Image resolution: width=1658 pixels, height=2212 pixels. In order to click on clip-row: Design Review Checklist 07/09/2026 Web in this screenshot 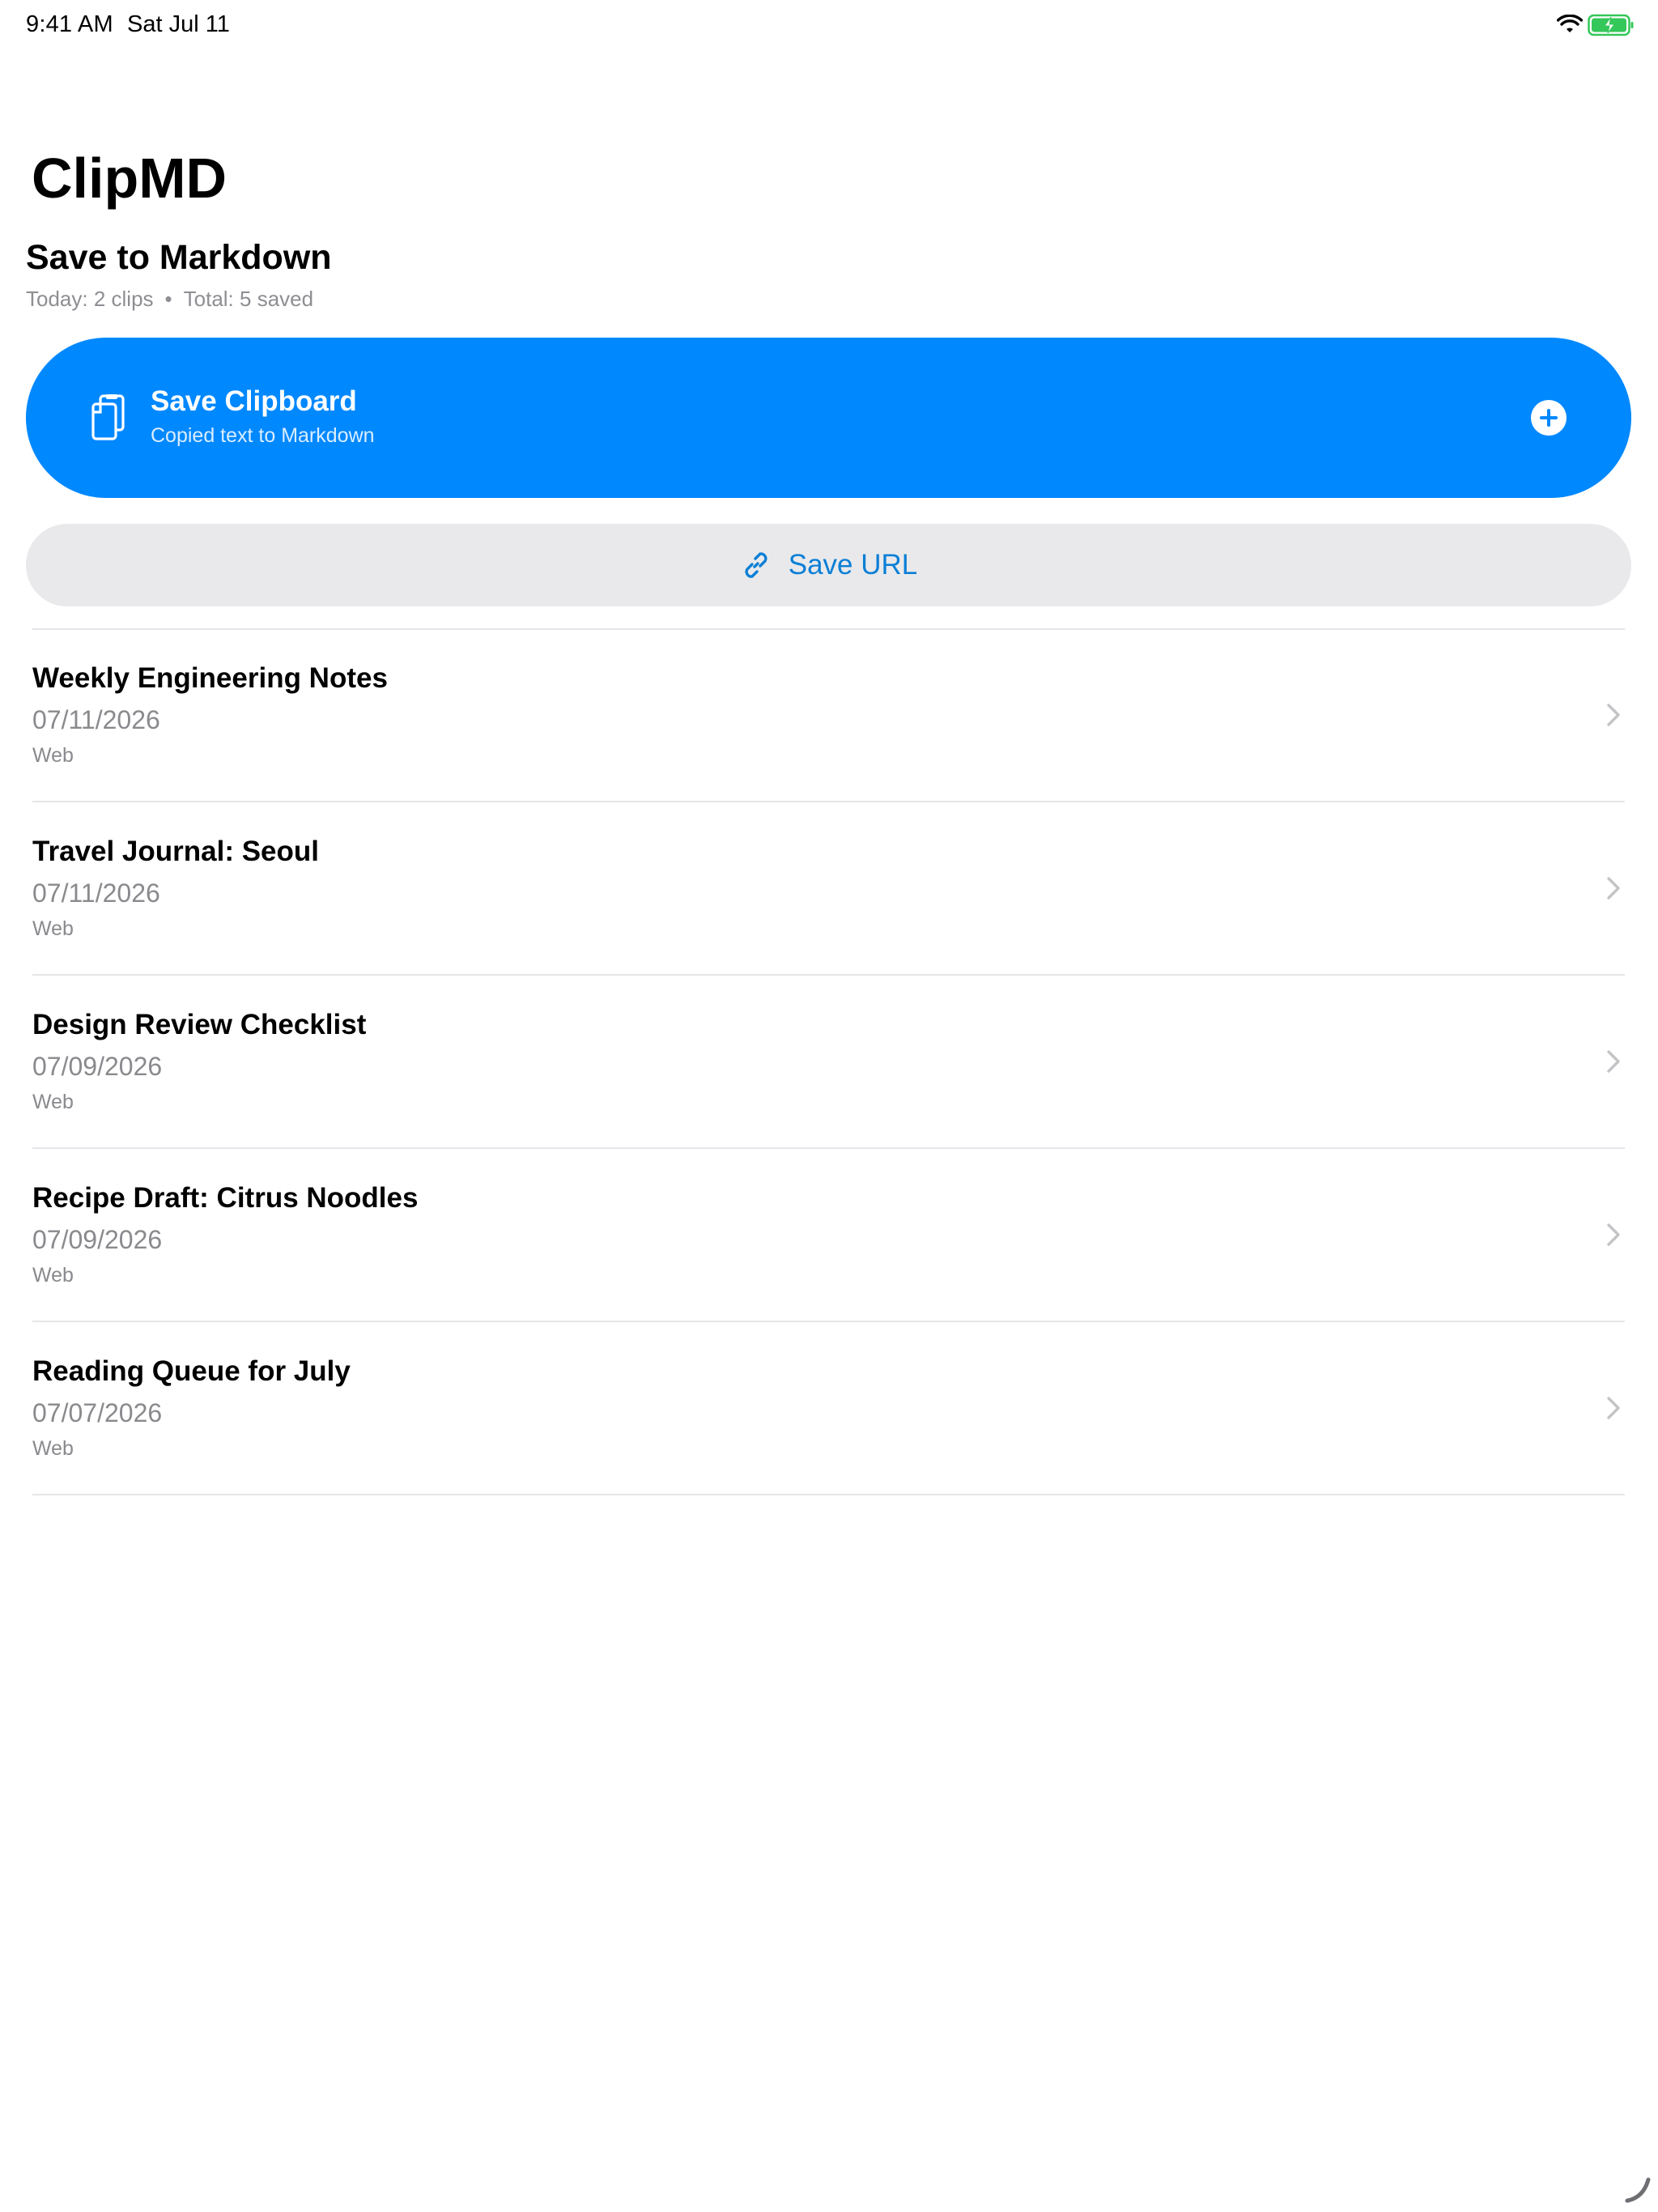, I will do `click(829, 1062)`.